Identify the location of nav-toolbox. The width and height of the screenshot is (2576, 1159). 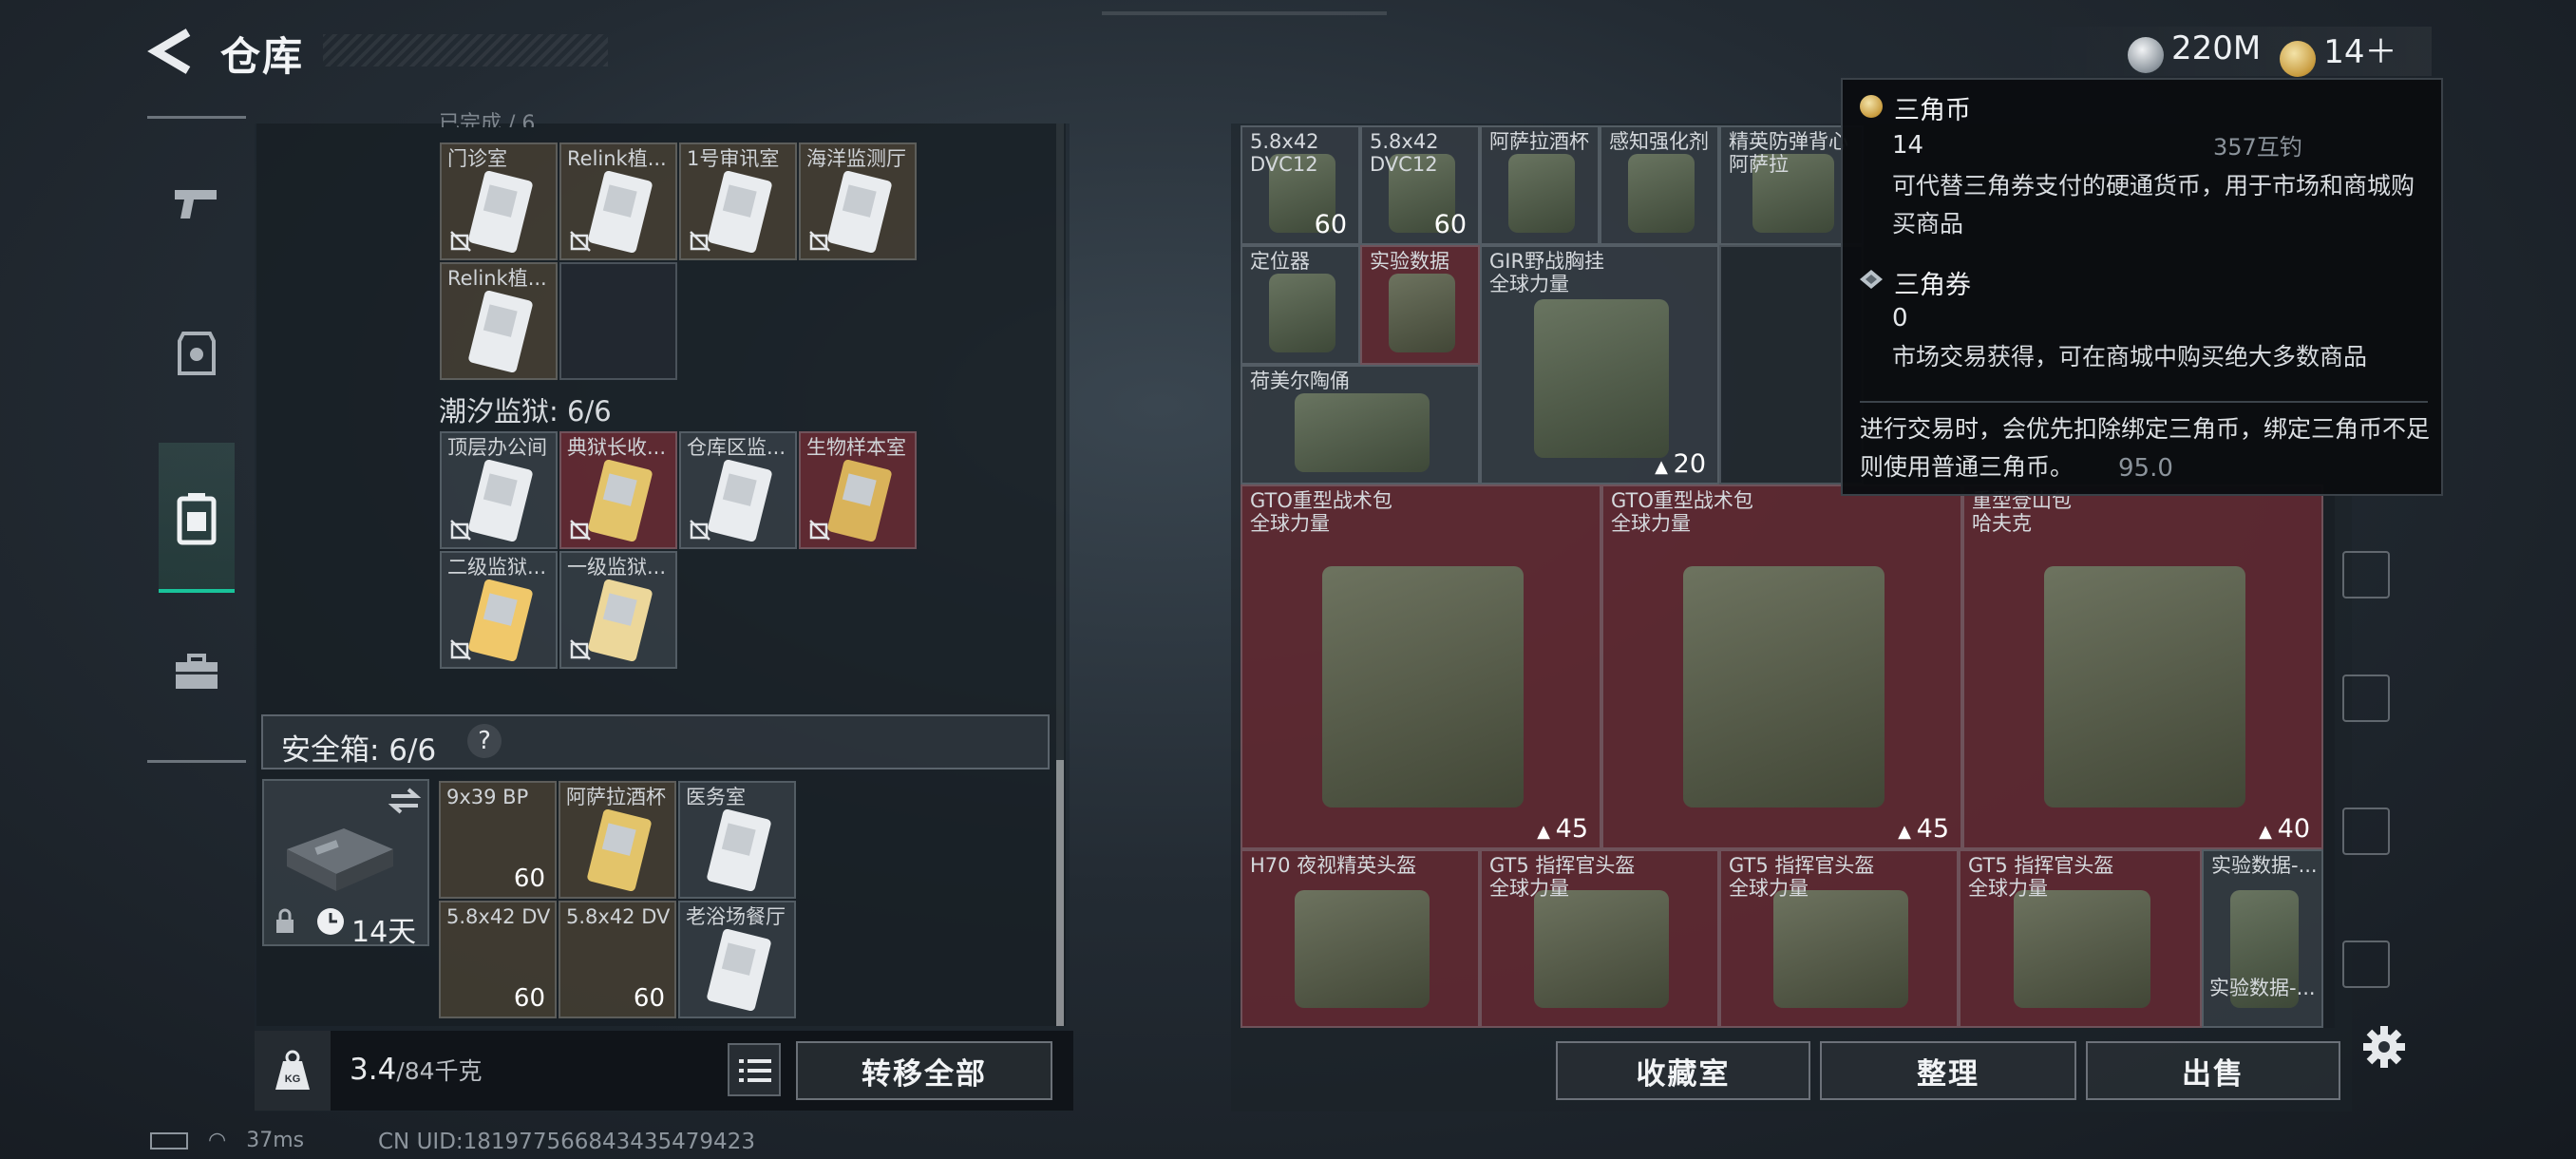
(197, 673).